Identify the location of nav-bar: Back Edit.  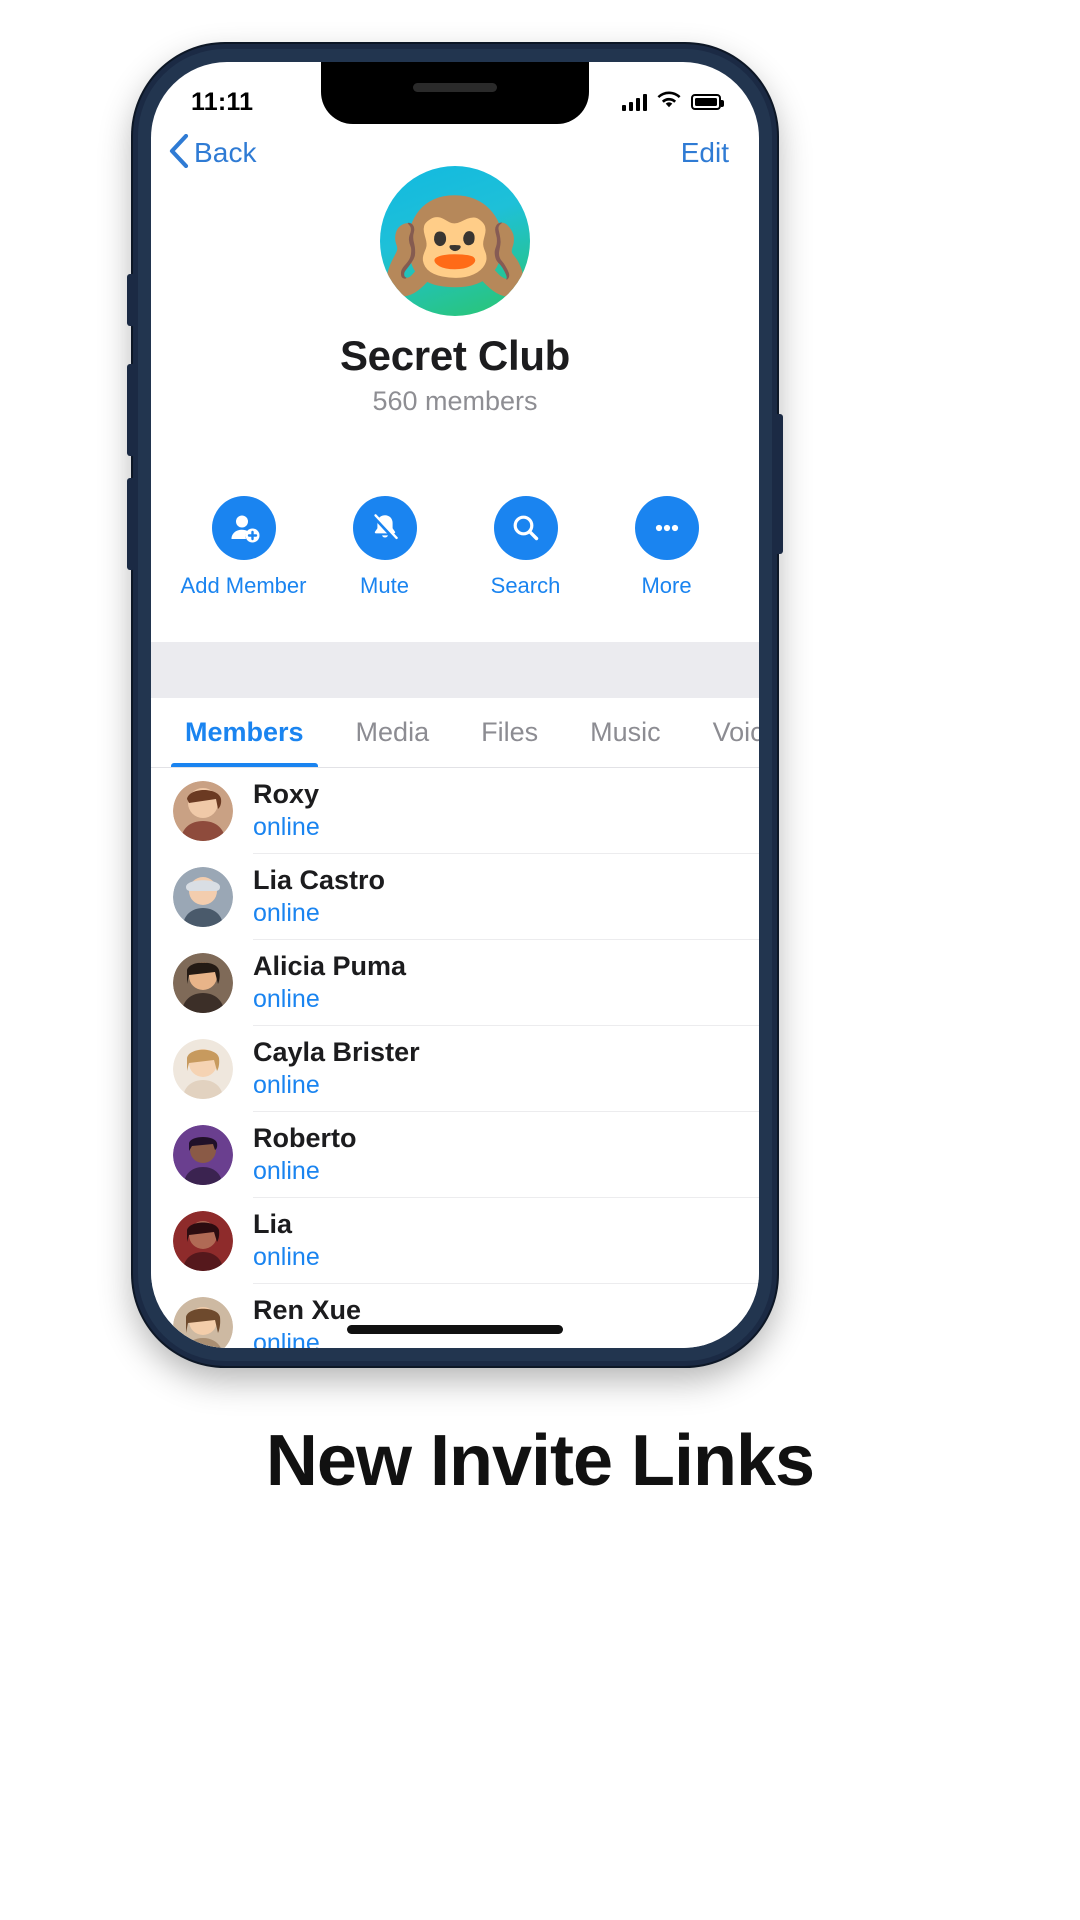
(455, 153).